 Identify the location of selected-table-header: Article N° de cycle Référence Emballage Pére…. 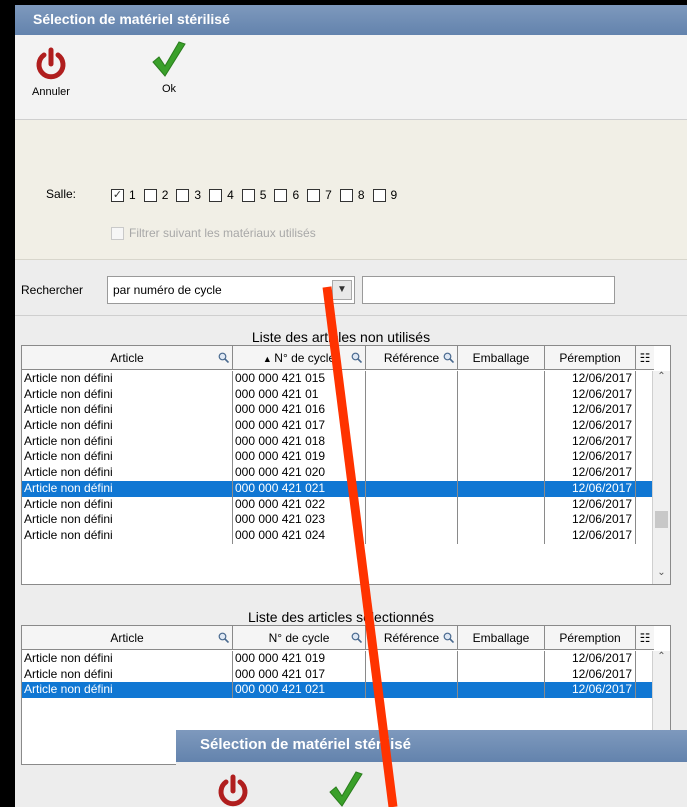
(338, 638).